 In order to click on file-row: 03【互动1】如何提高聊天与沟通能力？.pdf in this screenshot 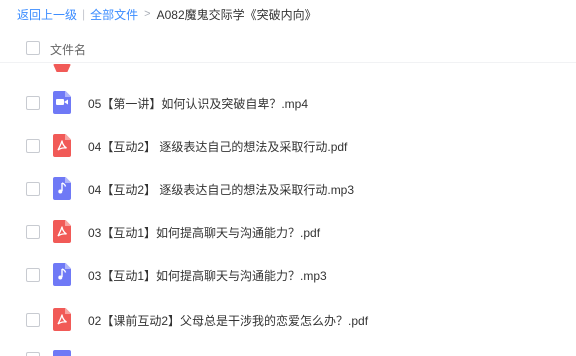, I will do `click(288, 232)`.